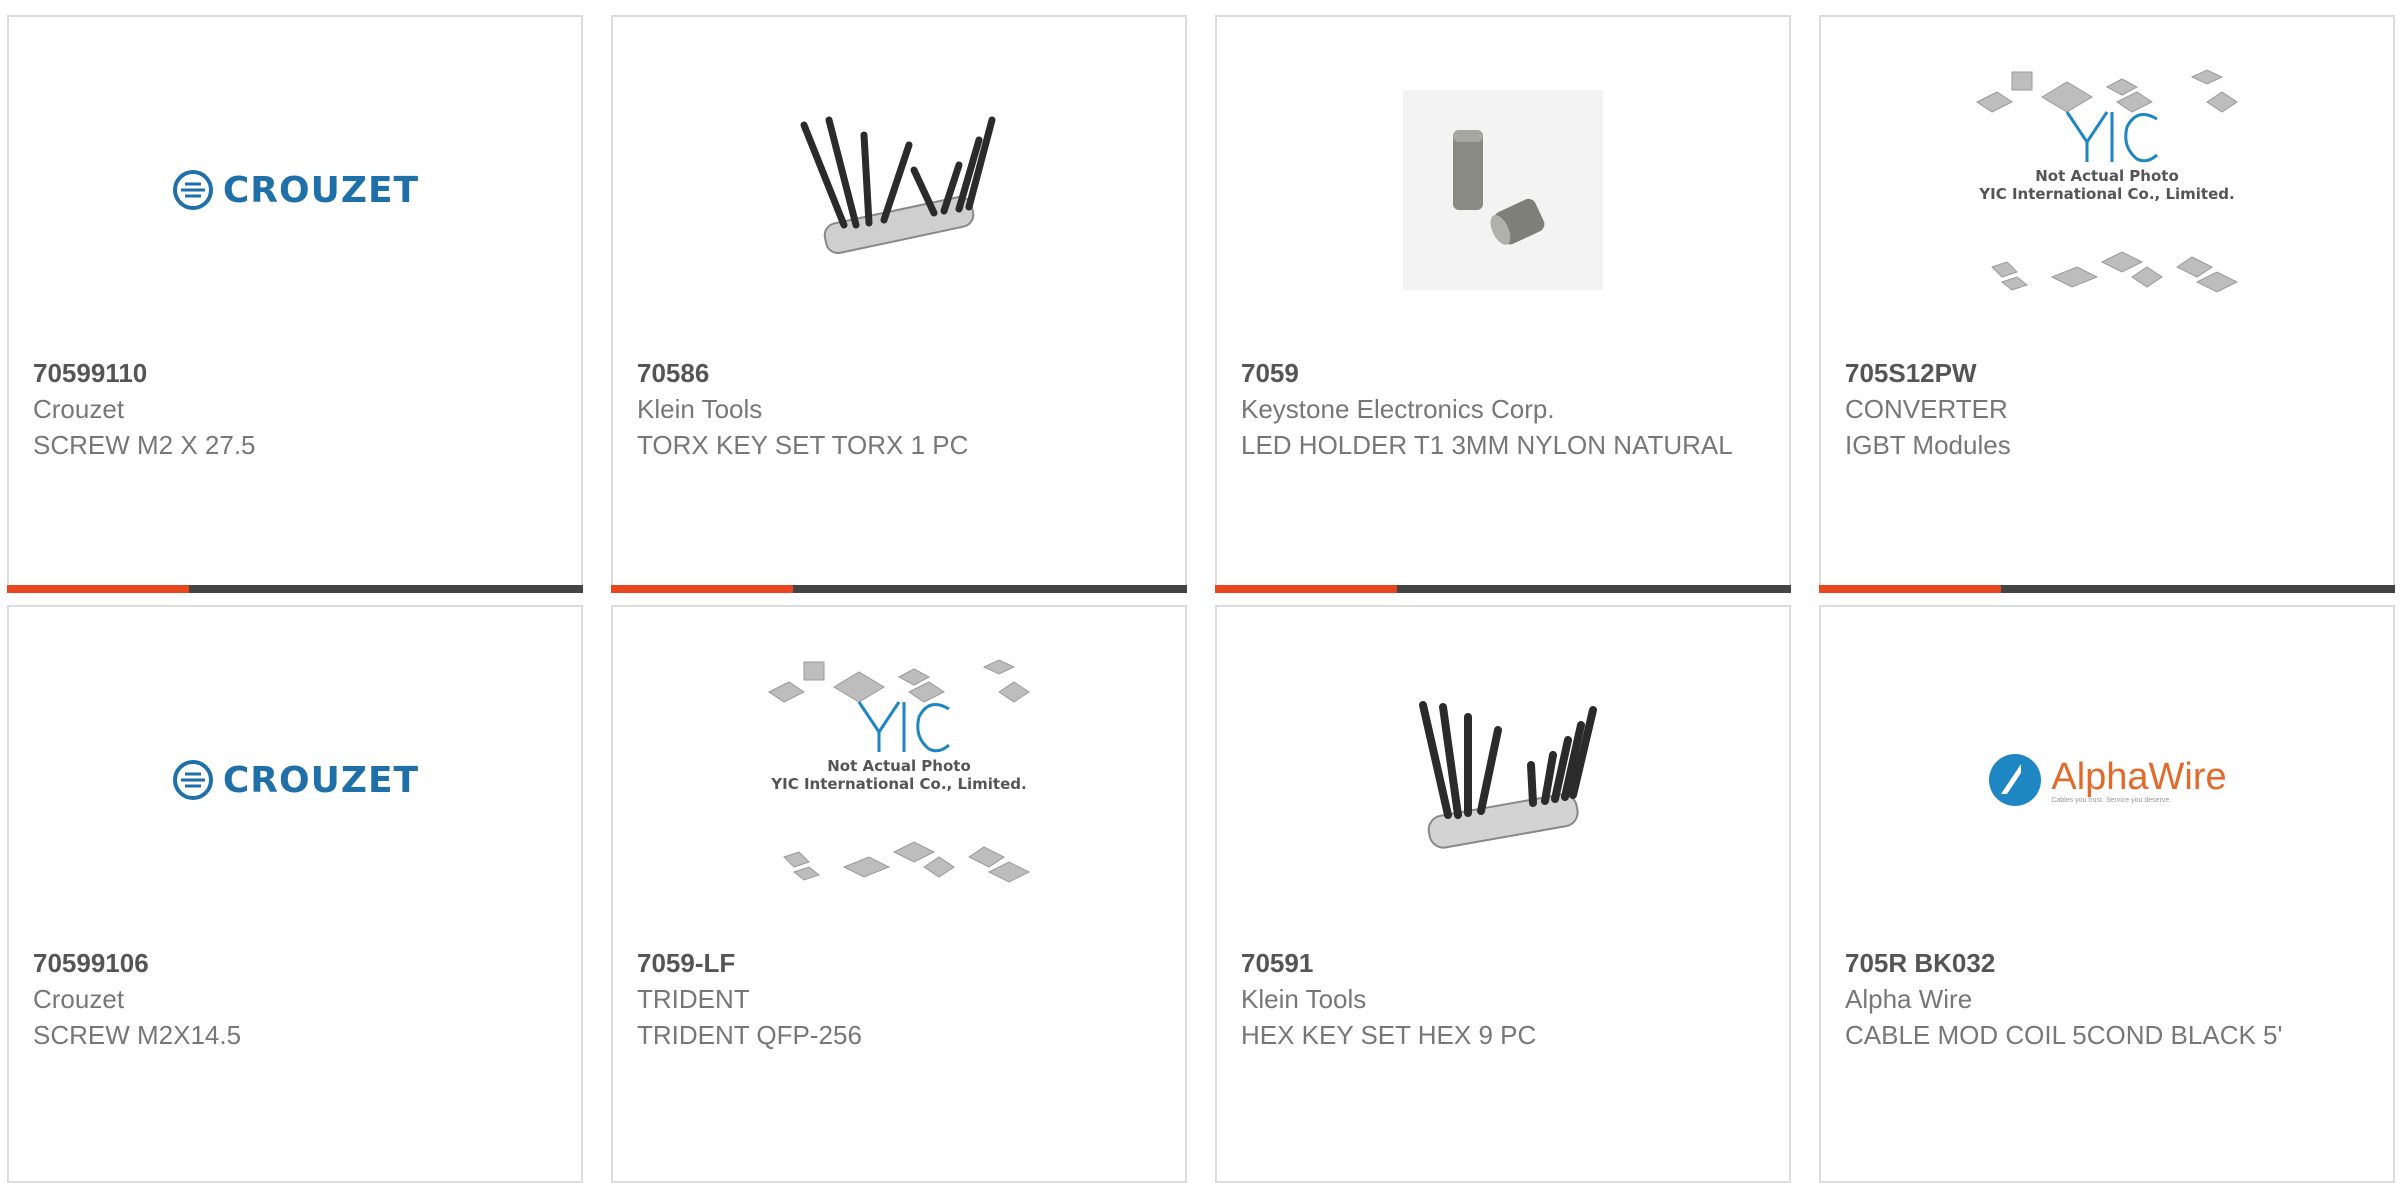 Image resolution: width=2400 pixels, height=1183 pixels. I want to click on part-number: 705R BK032, so click(2099, 963).